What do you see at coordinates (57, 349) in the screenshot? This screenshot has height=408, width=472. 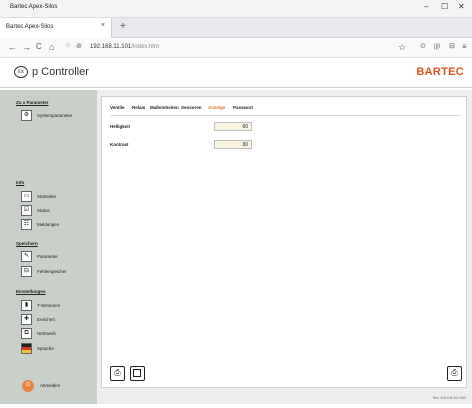 I see `sidebar-item-sprache: Sprache` at bounding box center [57, 349].